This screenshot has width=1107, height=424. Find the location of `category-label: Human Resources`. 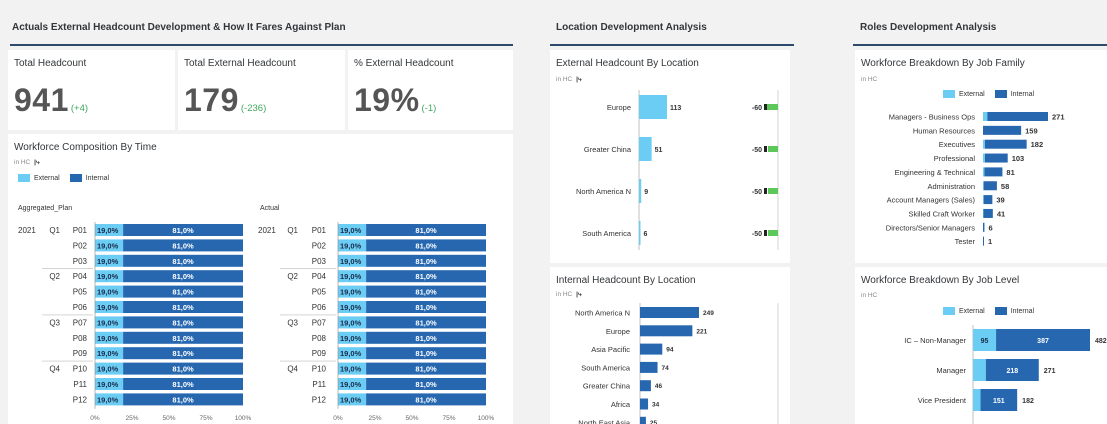

category-label: Human Resources is located at coordinates (944, 130).